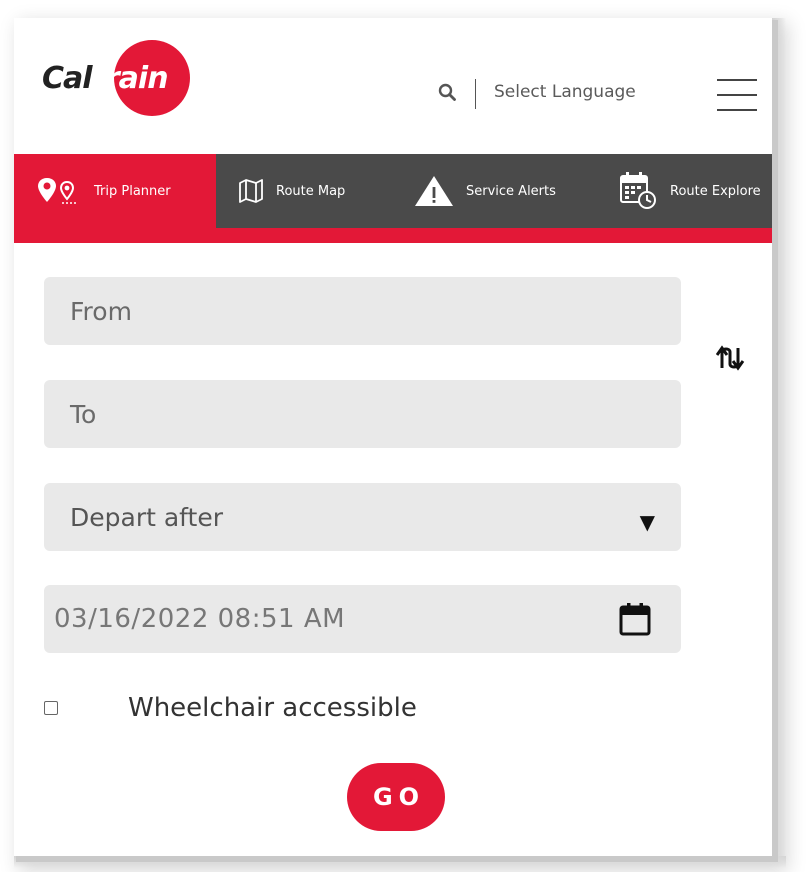 Image resolution: width=811 pixels, height=872 pixels. I want to click on tab-route-explorer: Route Explore, so click(689, 191).